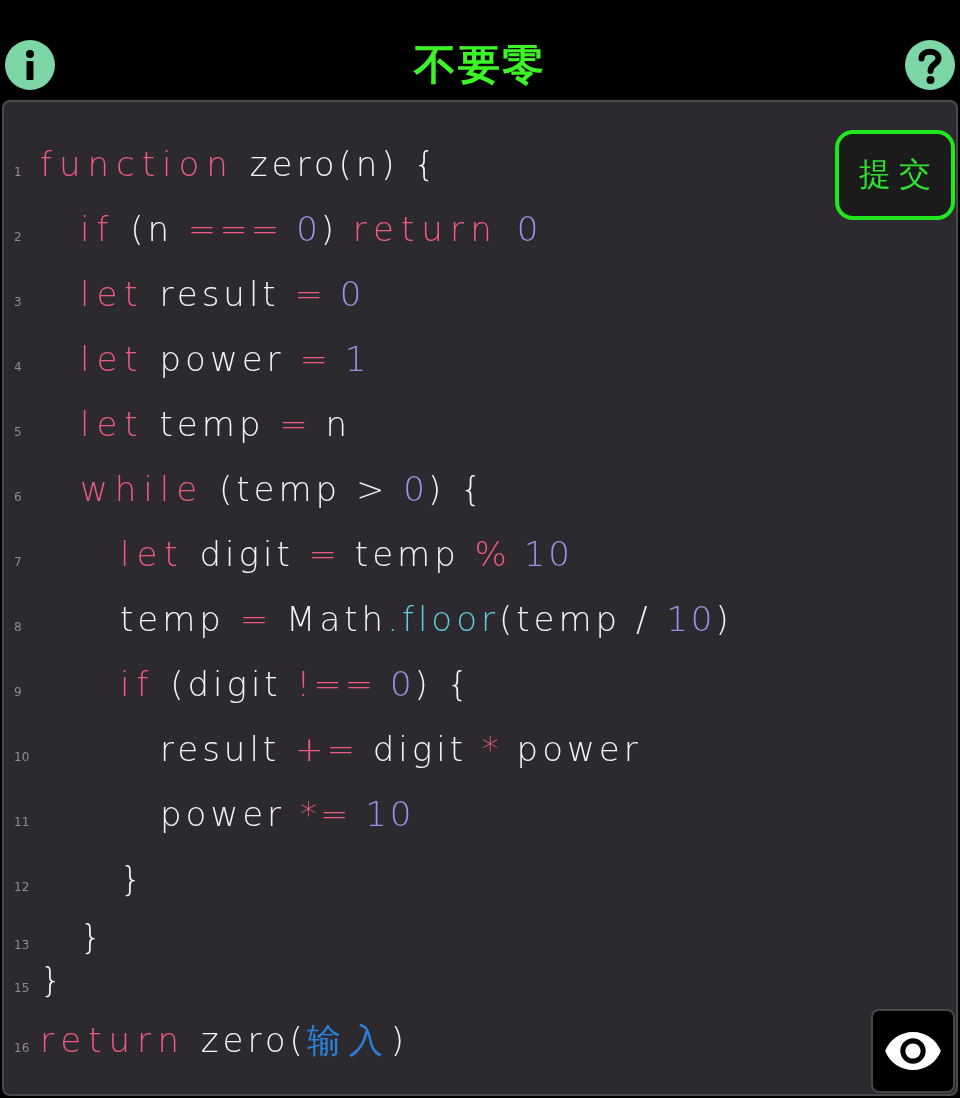 The height and width of the screenshot is (1098, 960). What do you see at coordinates (18, 302) in the screenshot?
I see `line-number: 3` at bounding box center [18, 302].